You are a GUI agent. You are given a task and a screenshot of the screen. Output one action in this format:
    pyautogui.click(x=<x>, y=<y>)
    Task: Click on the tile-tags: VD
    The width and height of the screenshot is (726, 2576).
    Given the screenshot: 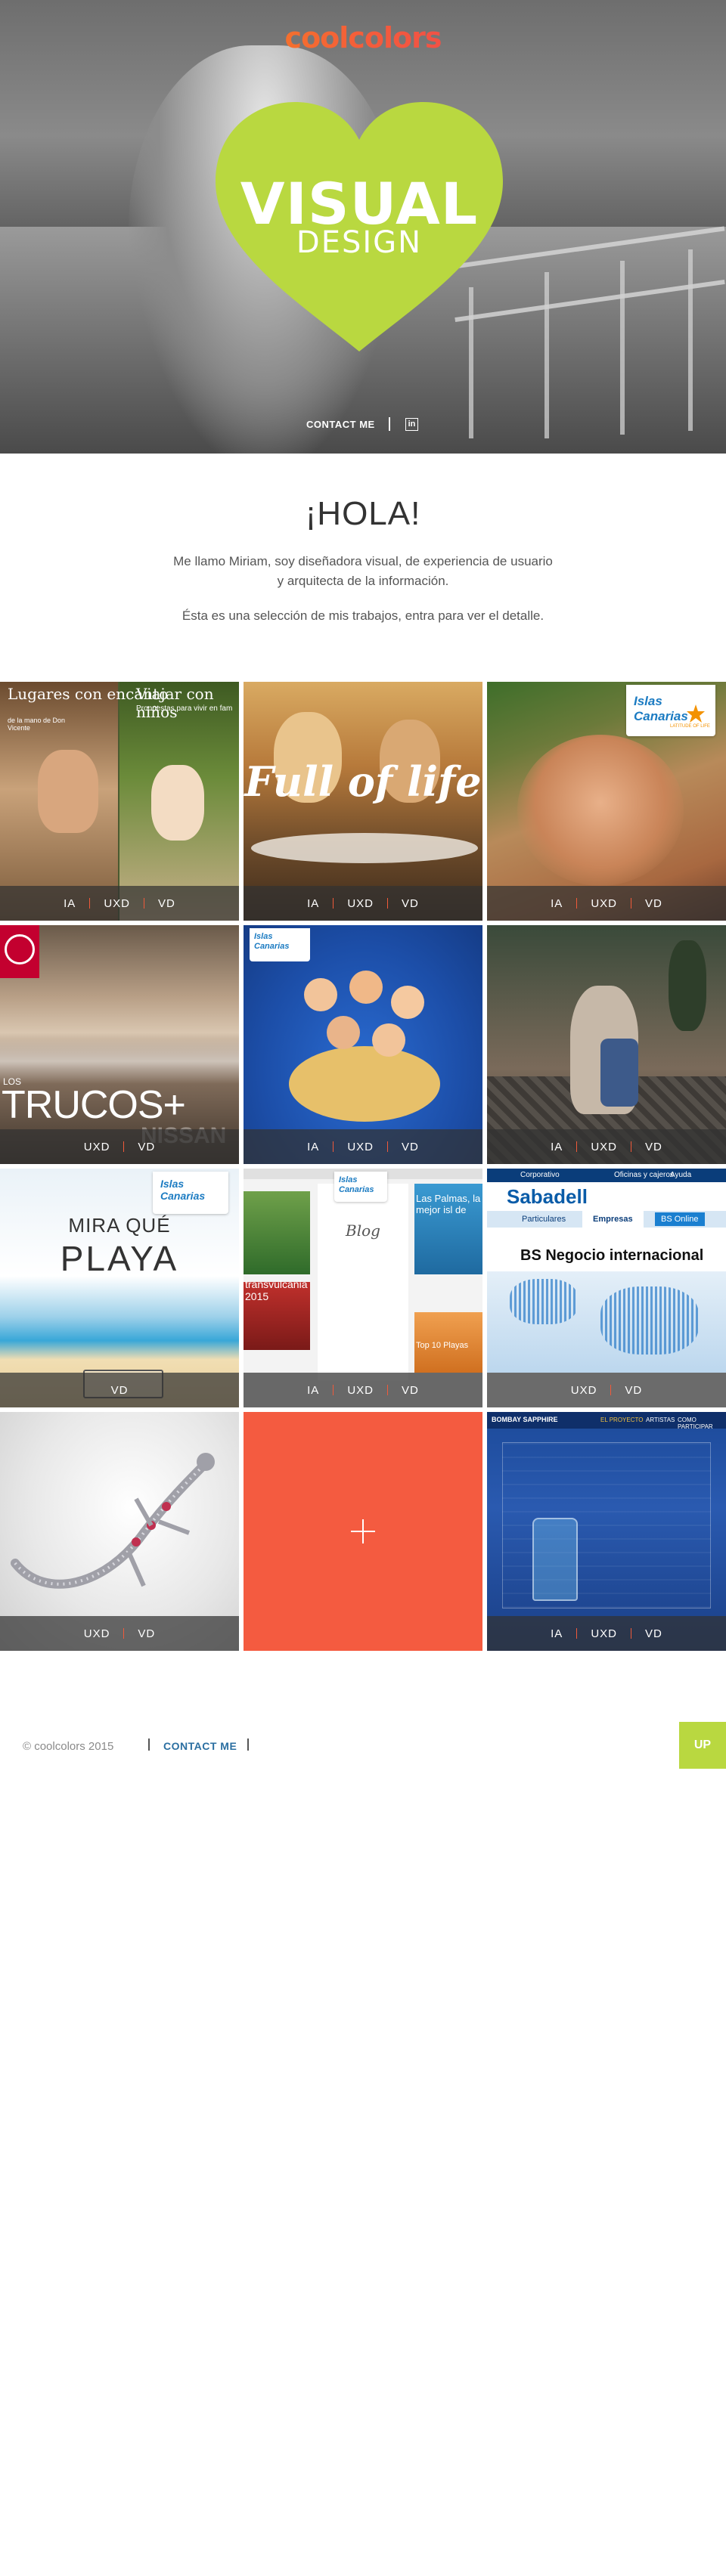 What is the action you would take?
    pyautogui.click(x=119, y=1390)
    